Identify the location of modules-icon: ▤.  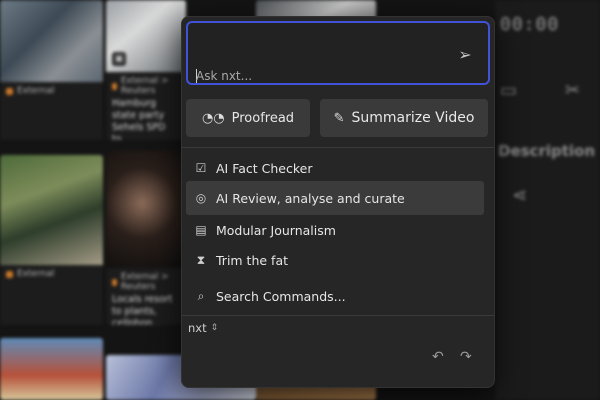
(201, 230).